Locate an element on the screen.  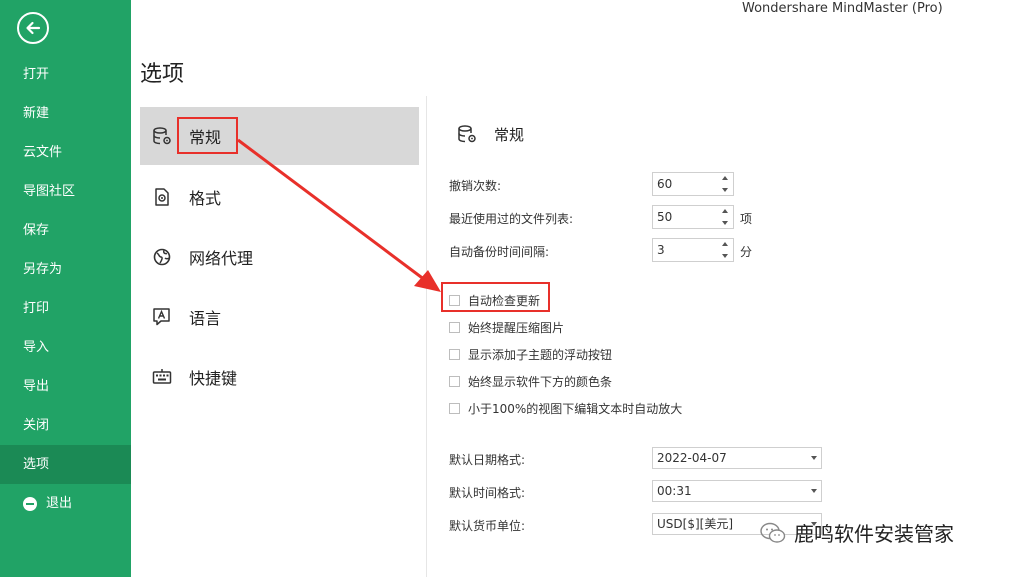
watermark-caption-text: 鹿鸣软件安装管家 is located at coordinates (874, 534).